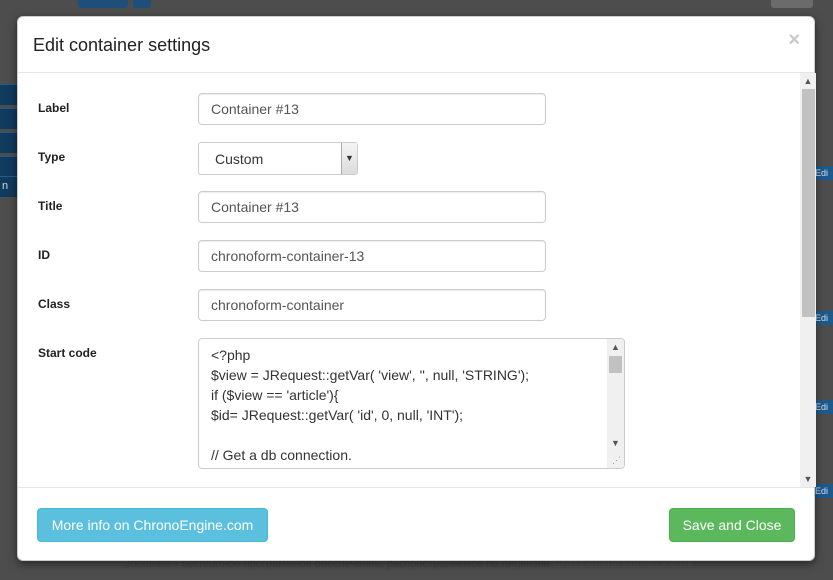  What do you see at coordinates (372, 207) in the screenshot?
I see `title-input: Container #13` at bounding box center [372, 207].